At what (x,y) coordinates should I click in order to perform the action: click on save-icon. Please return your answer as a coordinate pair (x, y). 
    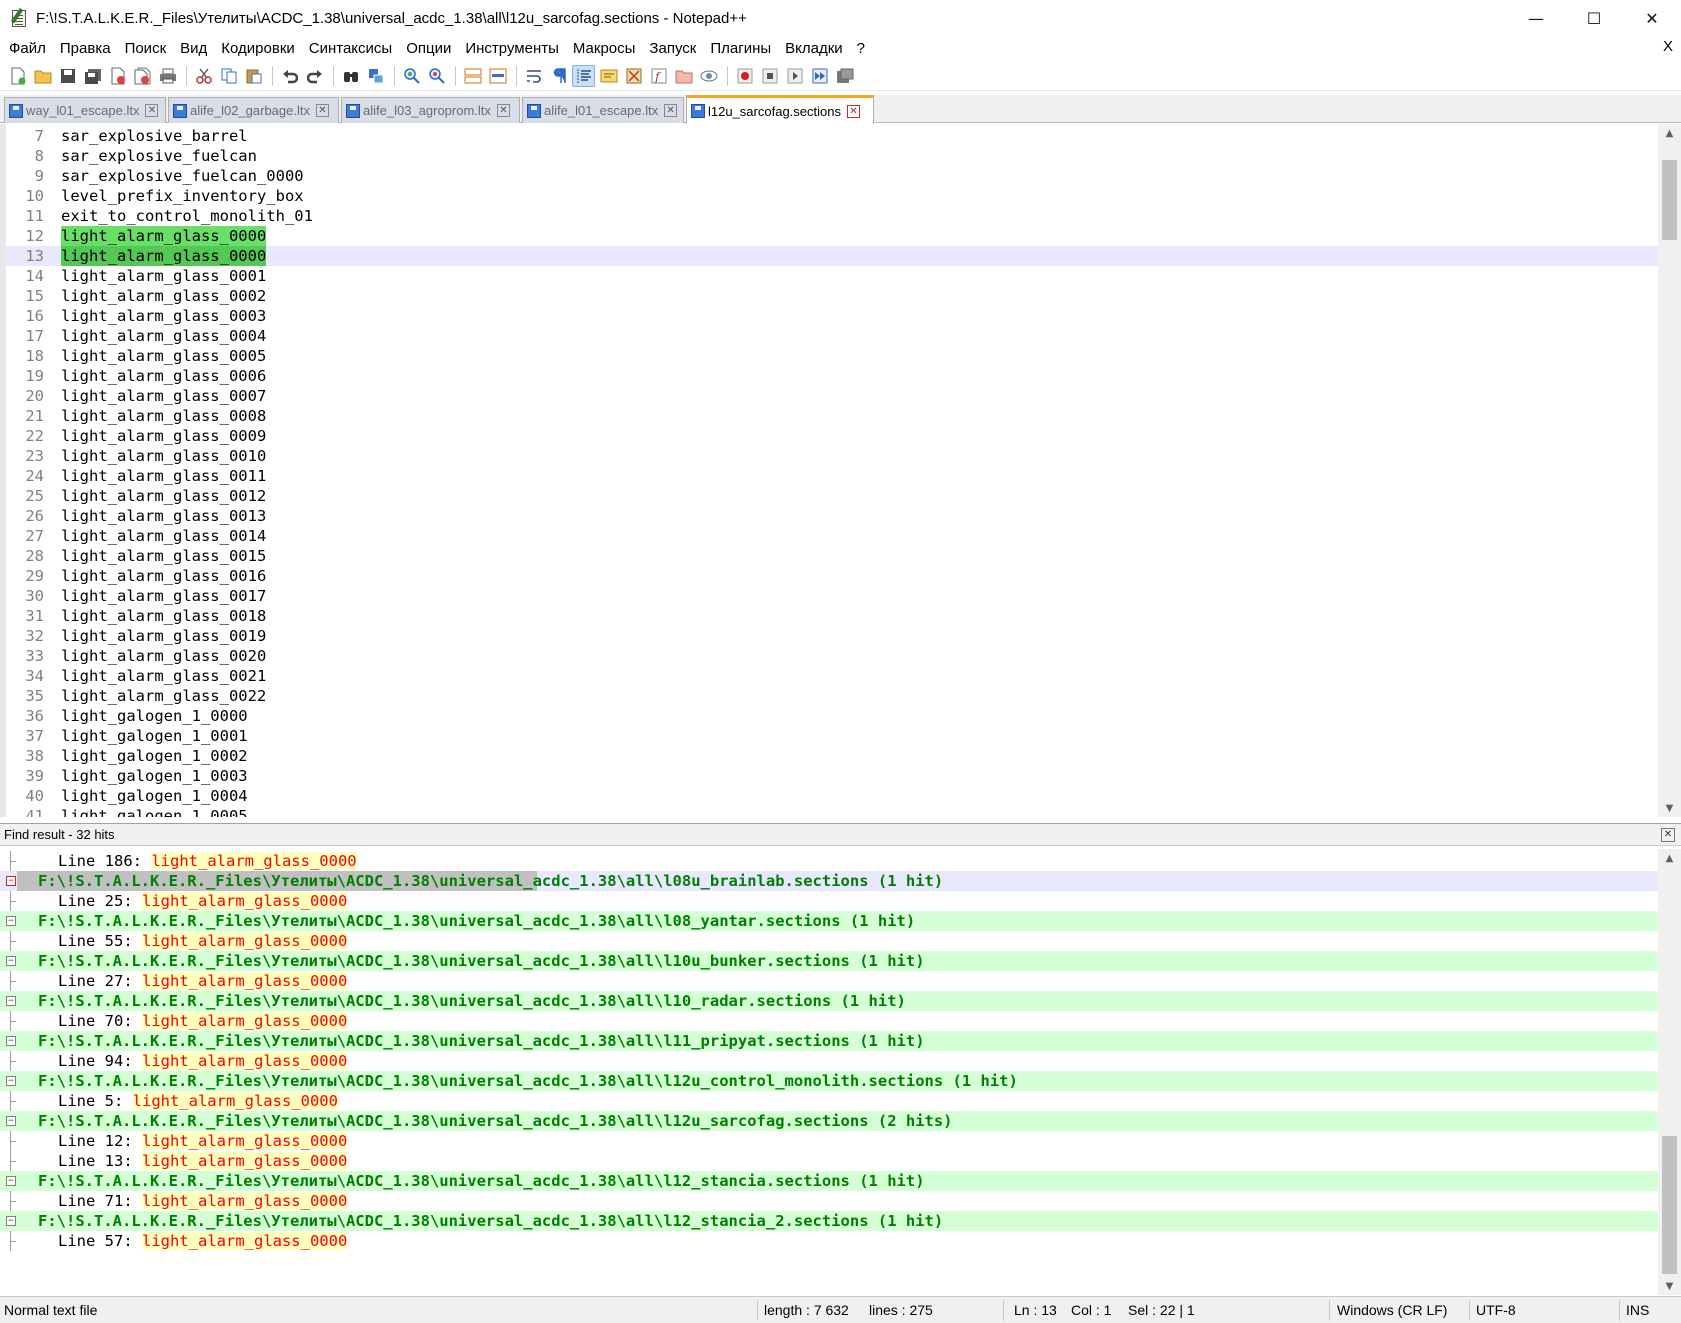
    Looking at the image, I should click on (67, 76).